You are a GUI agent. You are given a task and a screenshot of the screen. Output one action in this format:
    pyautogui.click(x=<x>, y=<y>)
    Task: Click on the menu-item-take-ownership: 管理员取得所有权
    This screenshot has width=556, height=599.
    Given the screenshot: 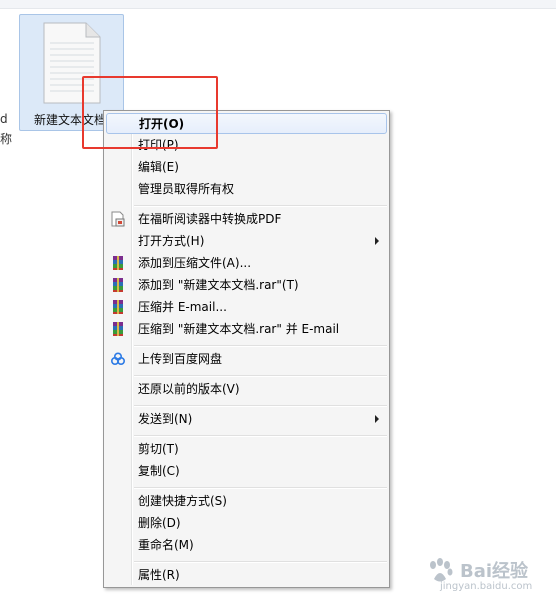 What is the action you would take?
    pyautogui.click(x=246, y=189)
    